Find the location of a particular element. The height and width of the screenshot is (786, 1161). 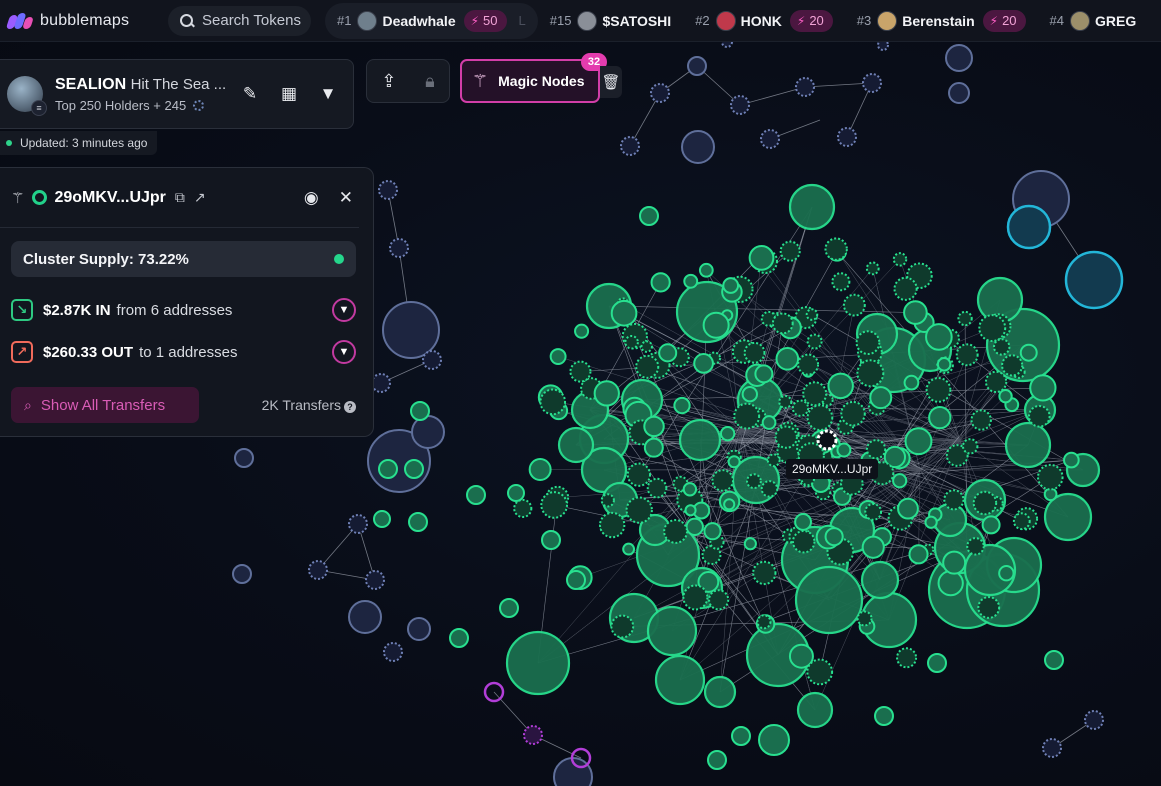

trending-item-satoshi: #15 $SATOSHI is located at coordinates (610, 21).